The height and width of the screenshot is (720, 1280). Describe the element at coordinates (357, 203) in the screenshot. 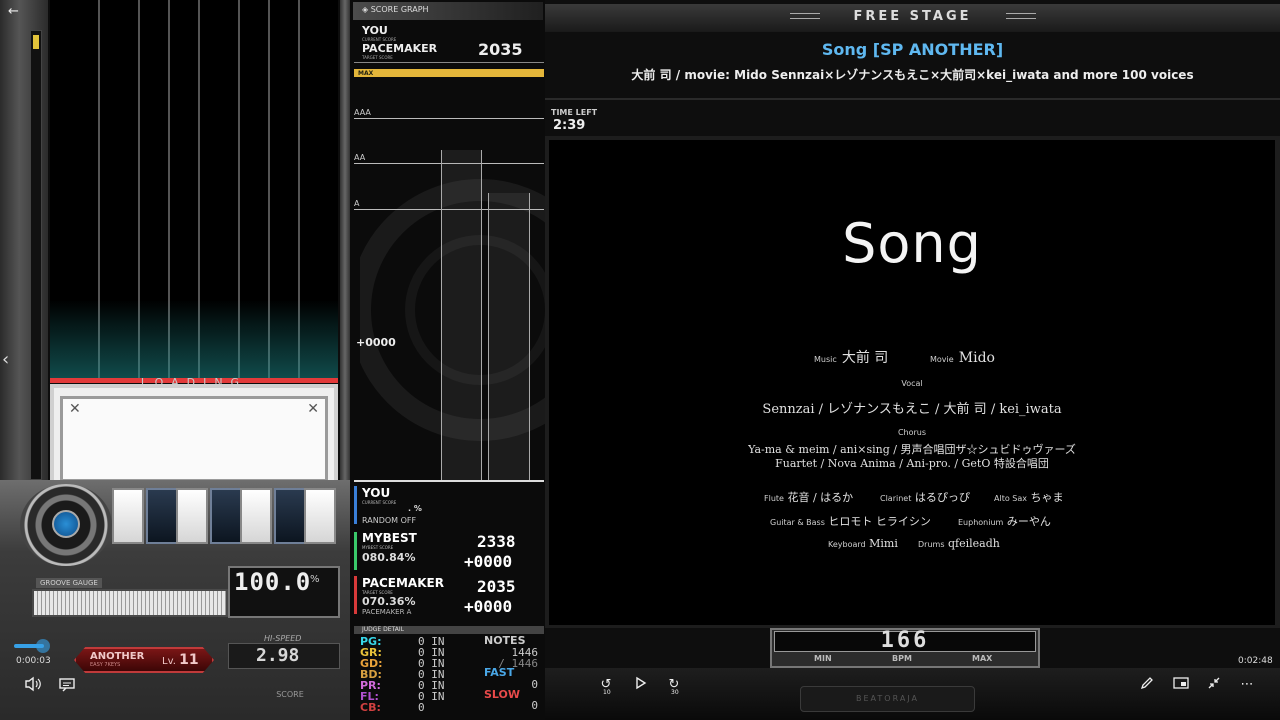

I see `grade-label-a: A` at that location.